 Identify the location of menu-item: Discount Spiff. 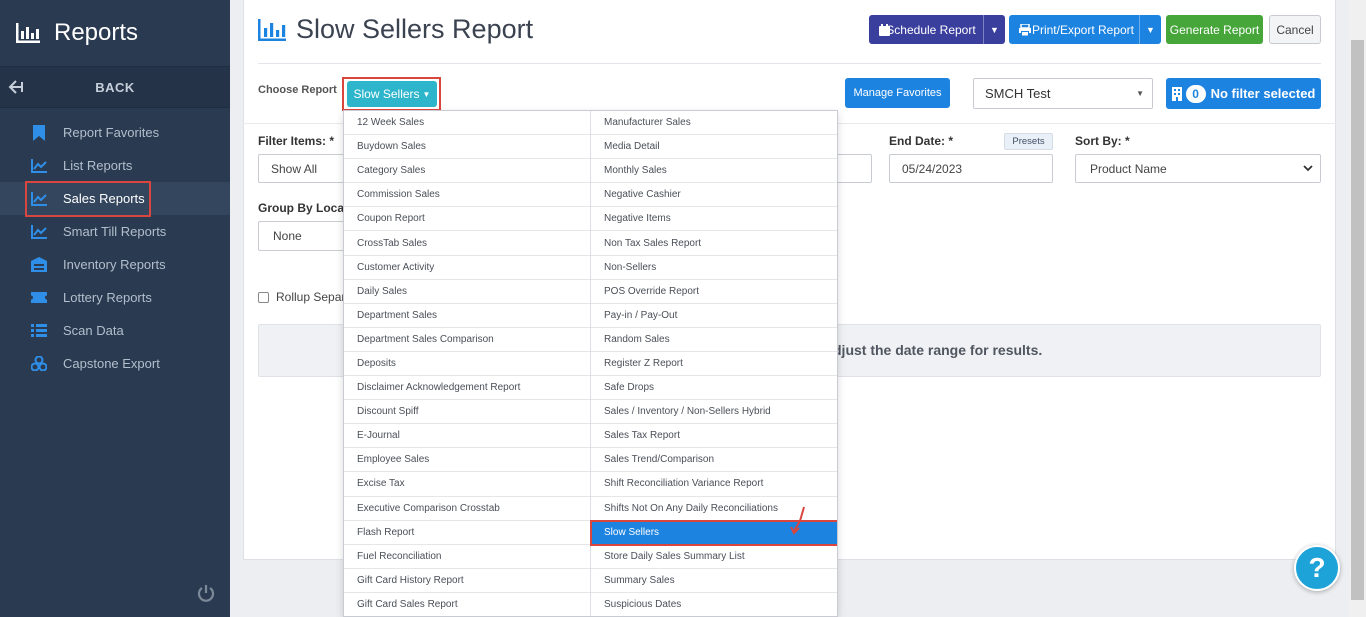
(467, 412).